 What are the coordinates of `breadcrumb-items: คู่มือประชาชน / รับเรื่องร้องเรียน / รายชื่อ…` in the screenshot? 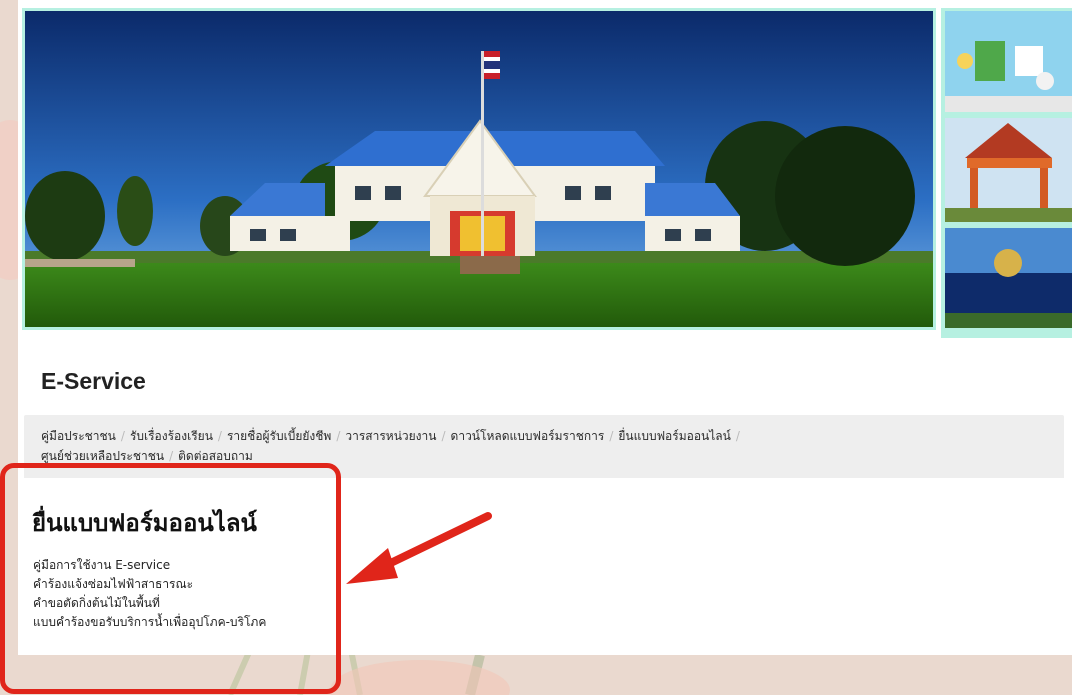 It's located at (481, 446).